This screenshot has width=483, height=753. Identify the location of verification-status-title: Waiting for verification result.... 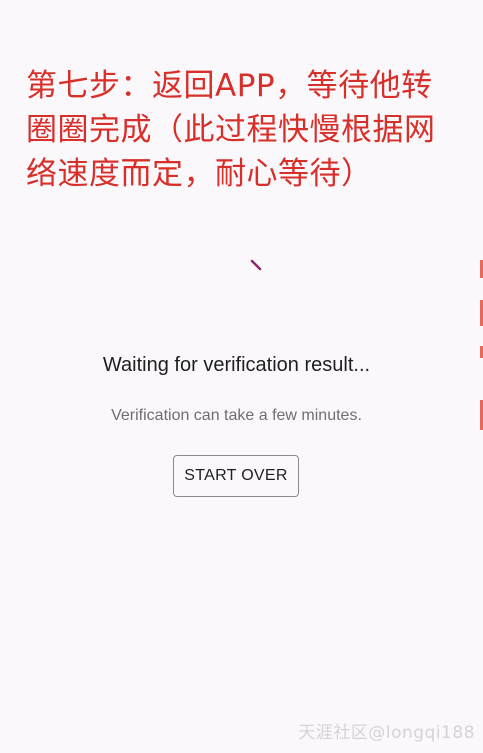
(236, 365).